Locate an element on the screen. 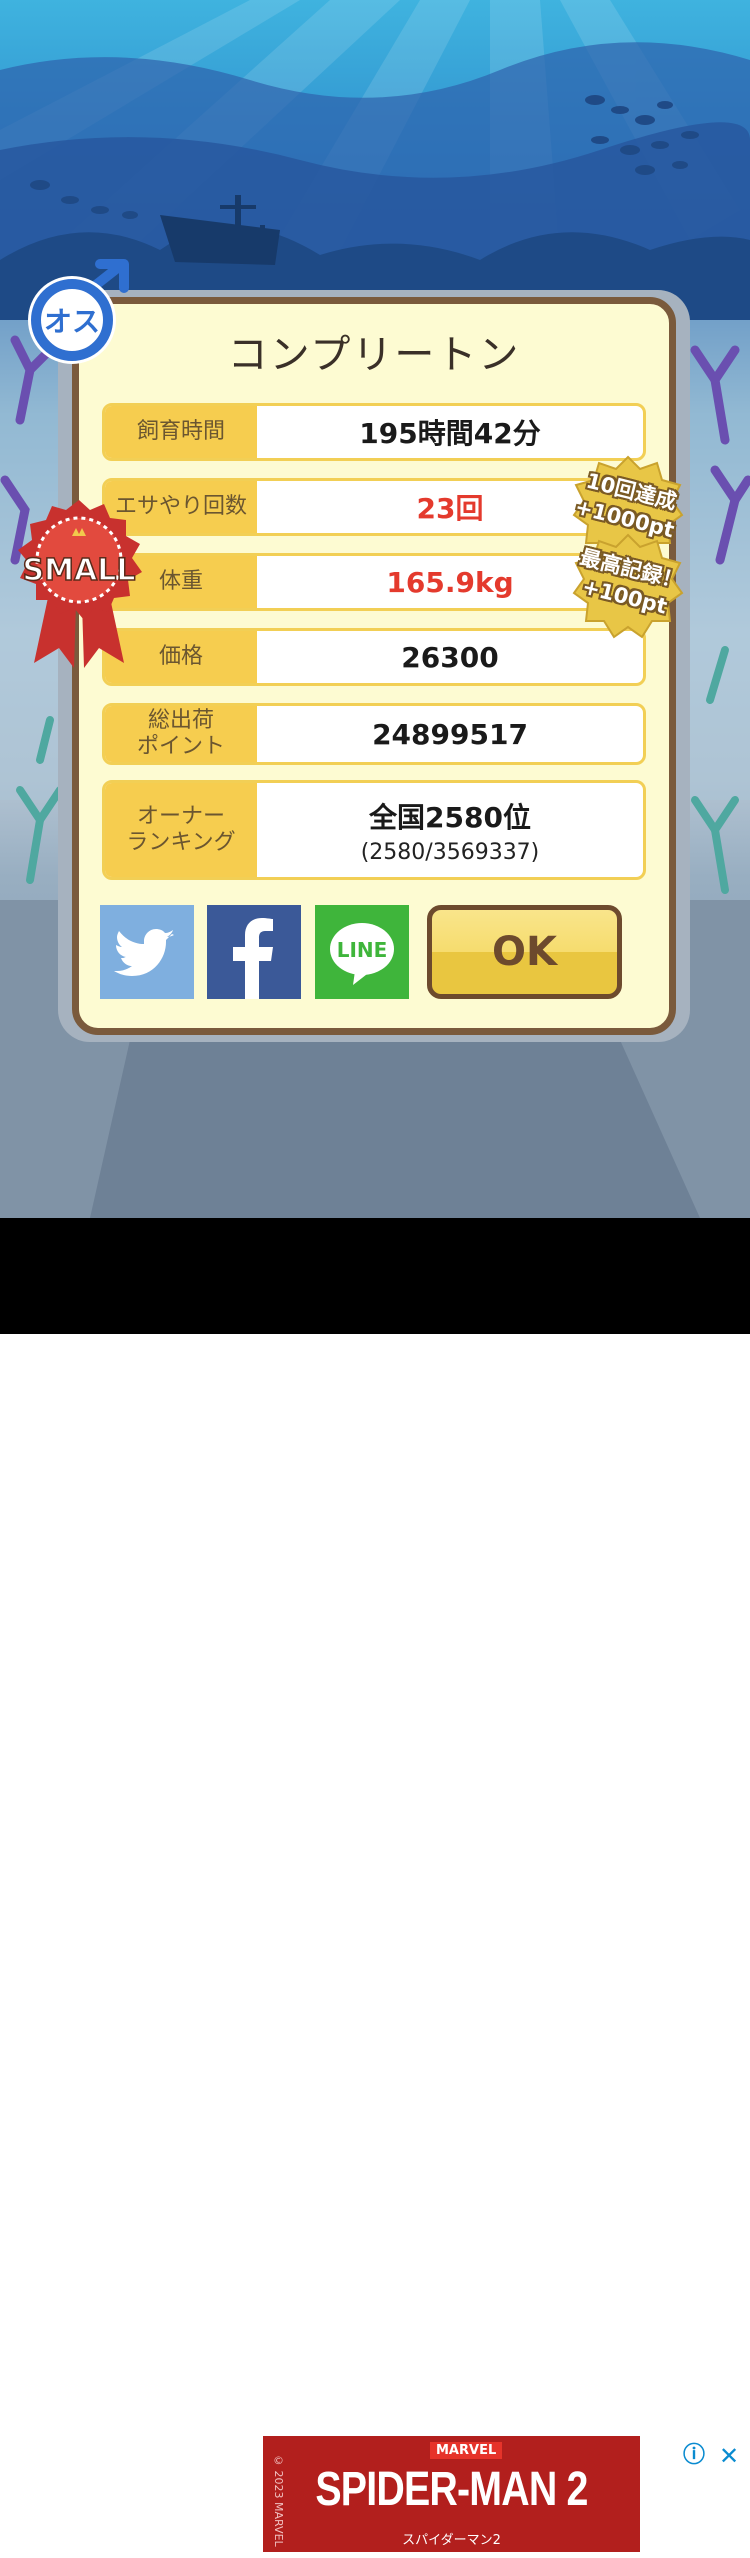 This screenshot has width=750, height=2558. male-gender-icon: オス is located at coordinates (78, 311).